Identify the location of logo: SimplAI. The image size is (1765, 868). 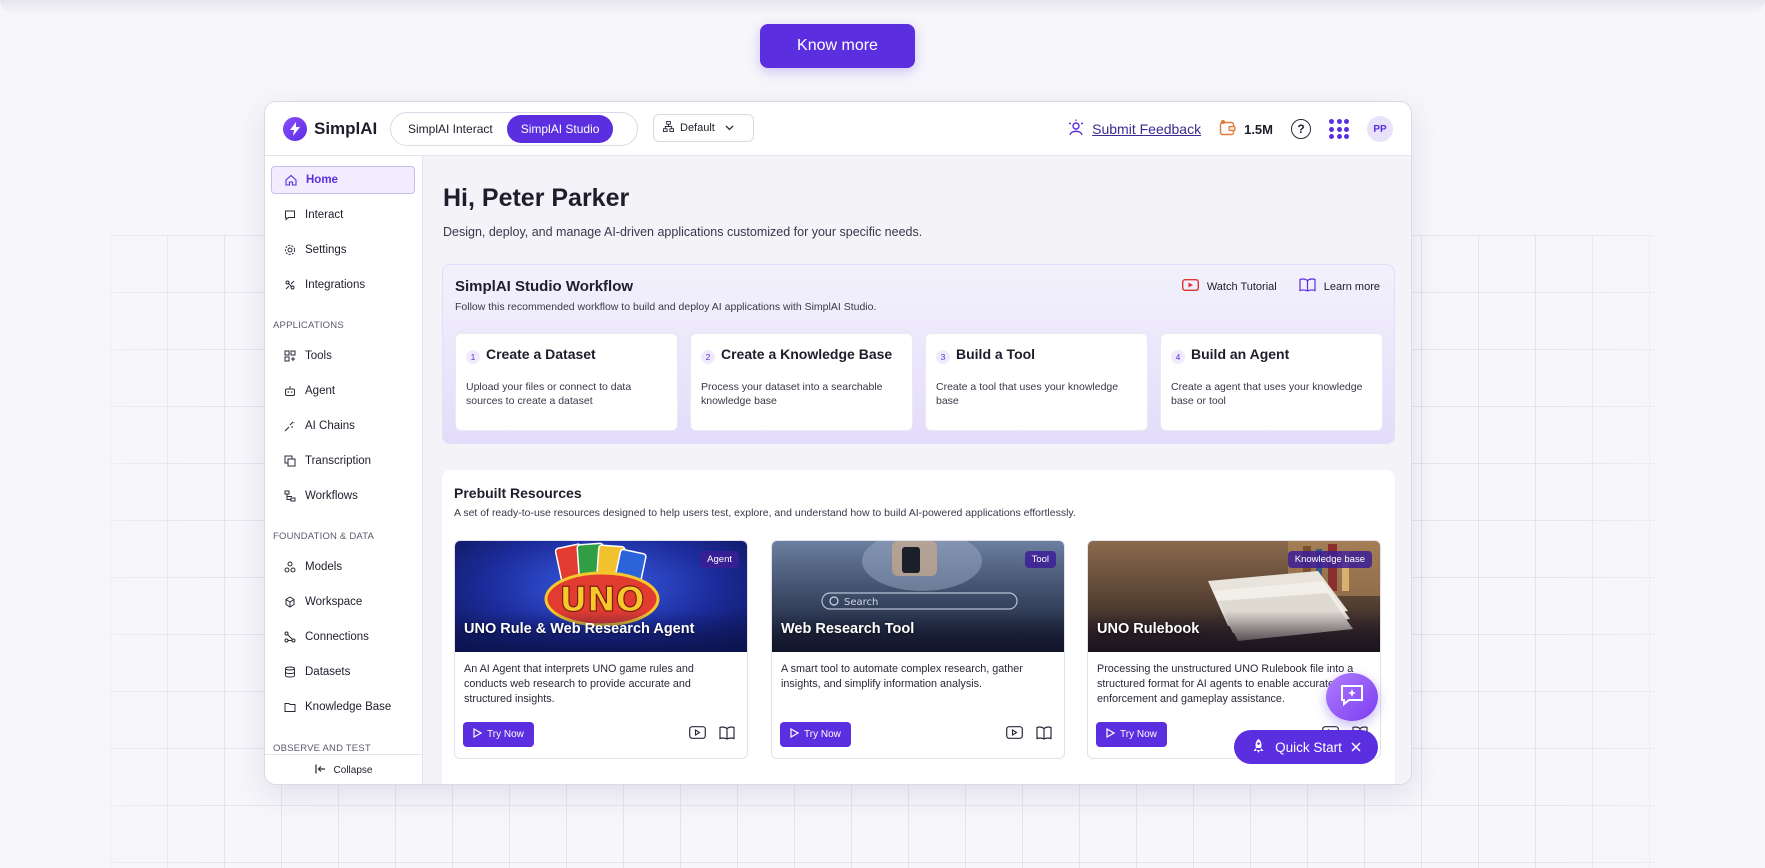
(330, 129).